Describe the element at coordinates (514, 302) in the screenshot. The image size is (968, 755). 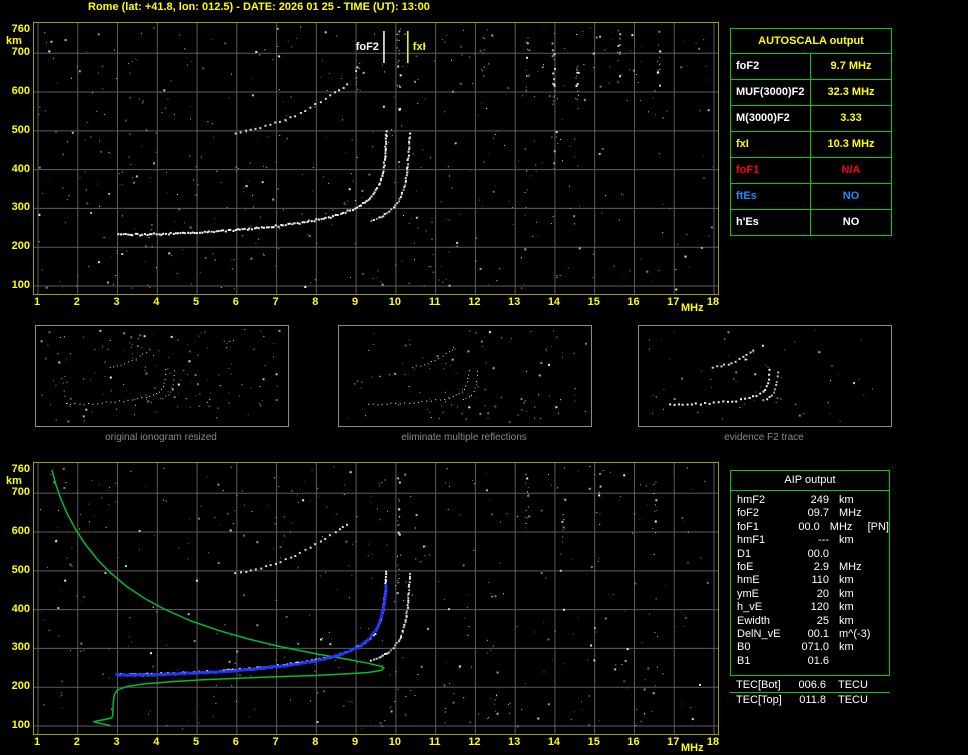
I see `x-tick-label: 13` at that location.